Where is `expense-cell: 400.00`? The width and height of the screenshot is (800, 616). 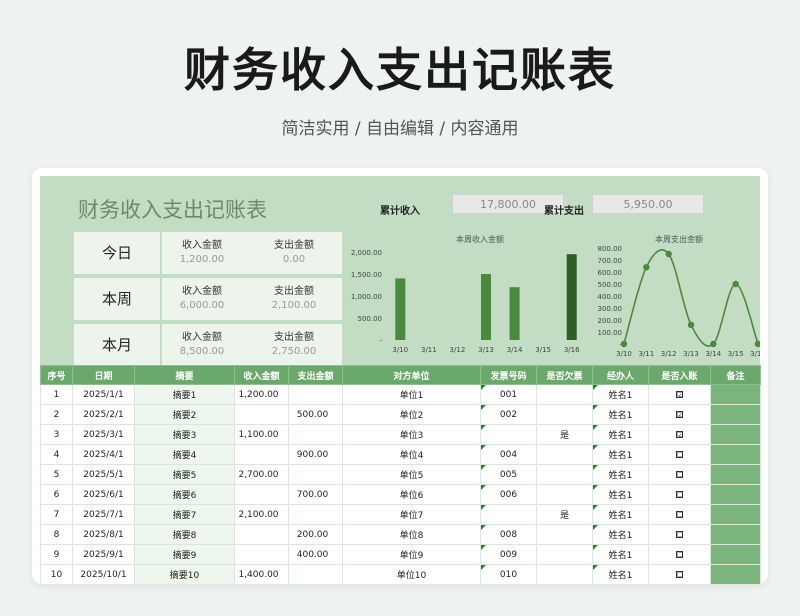
expense-cell: 400.00 is located at coordinates (315, 554).